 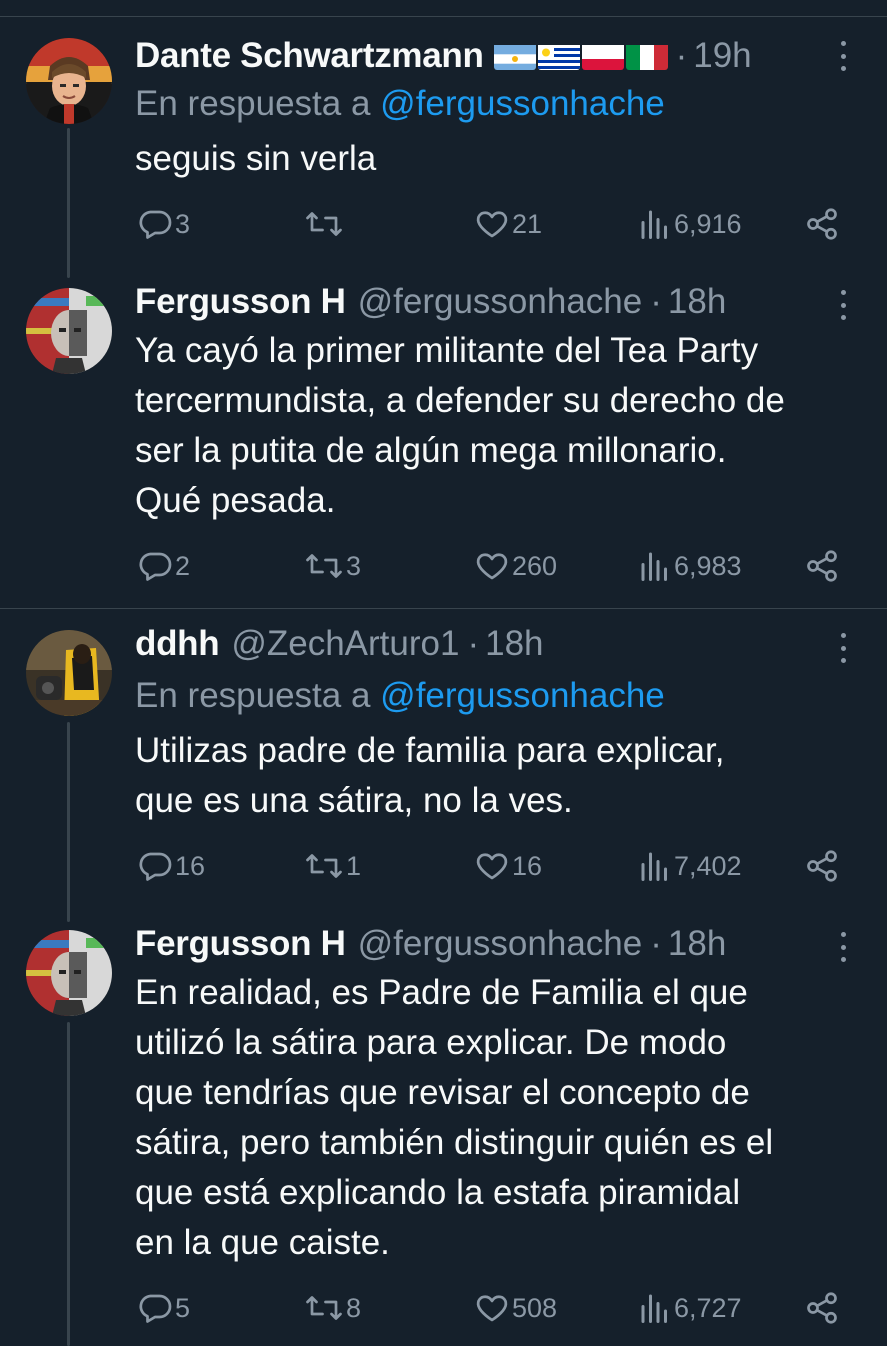 I want to click on reply-count: 16, so click(x=190, y=865).